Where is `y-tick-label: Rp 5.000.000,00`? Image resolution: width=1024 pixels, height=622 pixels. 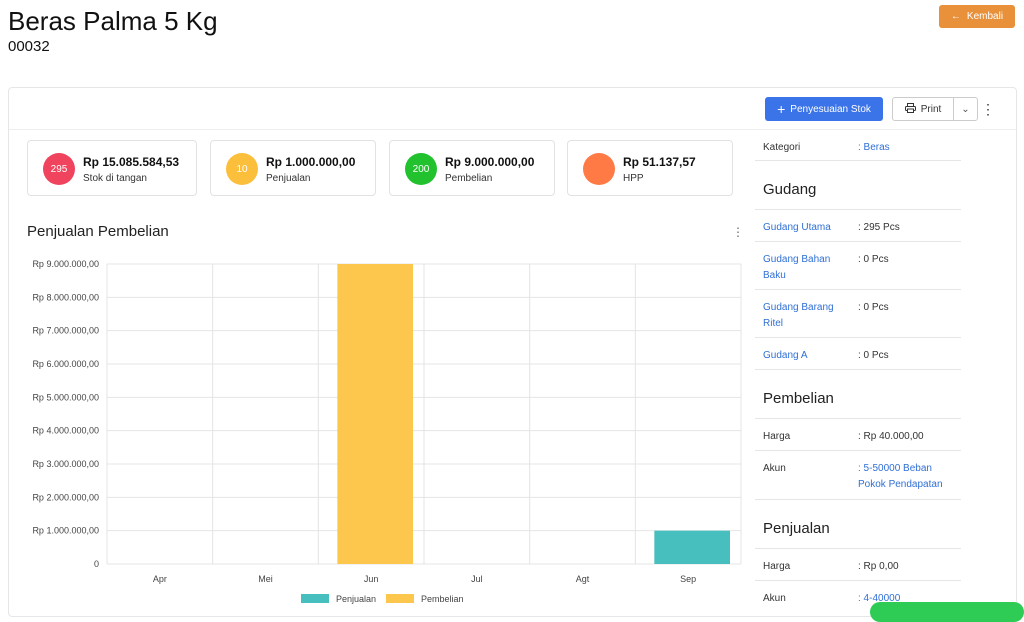
y-tick-label: Rp 5.000.000,00 is located at coordinates (65, 397).